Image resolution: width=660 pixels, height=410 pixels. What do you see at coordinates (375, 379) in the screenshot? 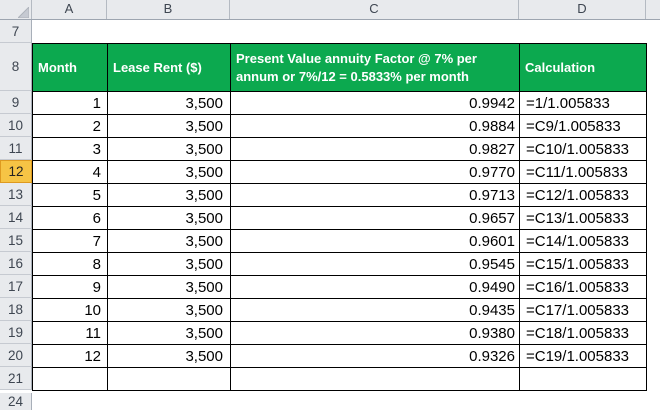
I see `cell-c21` at bounding box center [375, 379].